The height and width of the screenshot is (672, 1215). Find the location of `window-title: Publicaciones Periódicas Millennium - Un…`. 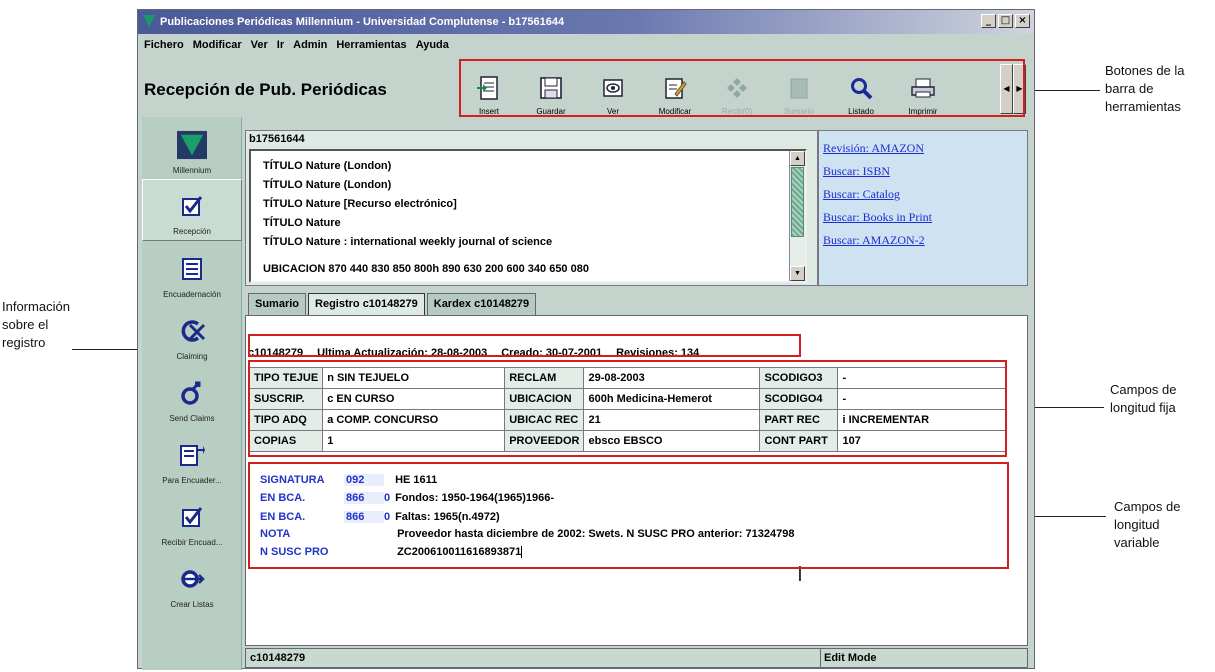

window-title: Publicaciones Periódicas Millennium - Un… is located at coordinates (362, 22).